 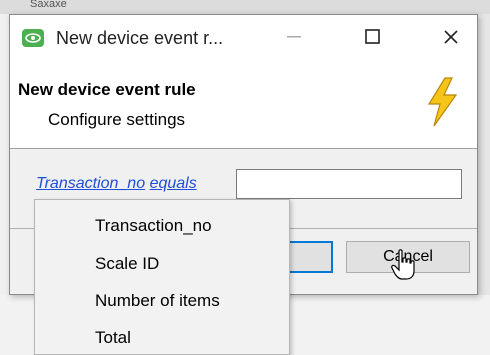 I want to click on dropdown-item-number-of-items: Number of items, so click(x=157, y=301).